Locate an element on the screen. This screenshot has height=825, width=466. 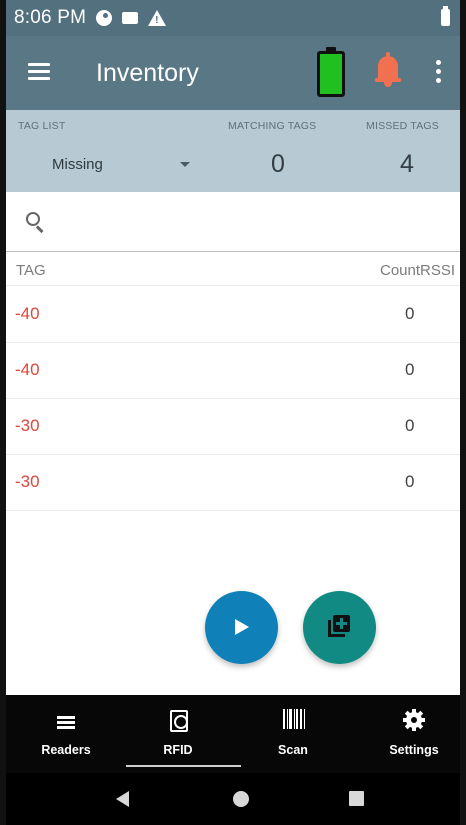
rfid-icon is located at coordinates (179, 721).